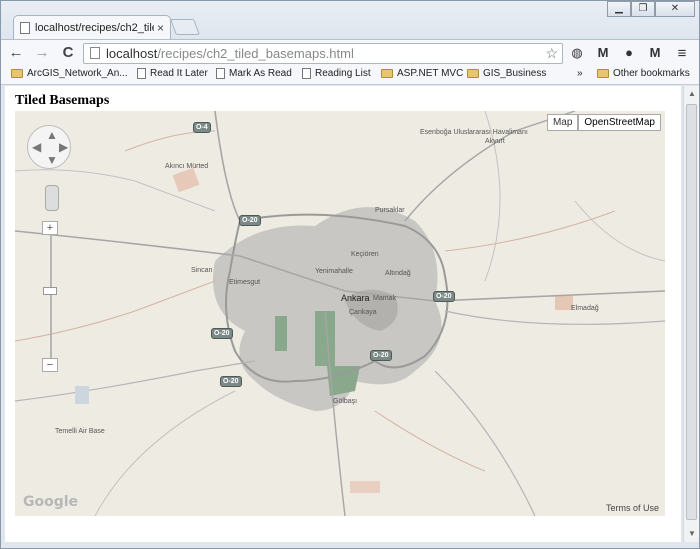  I want to click on map-type-control: Map OpenStreetMap, so click(603, 122).